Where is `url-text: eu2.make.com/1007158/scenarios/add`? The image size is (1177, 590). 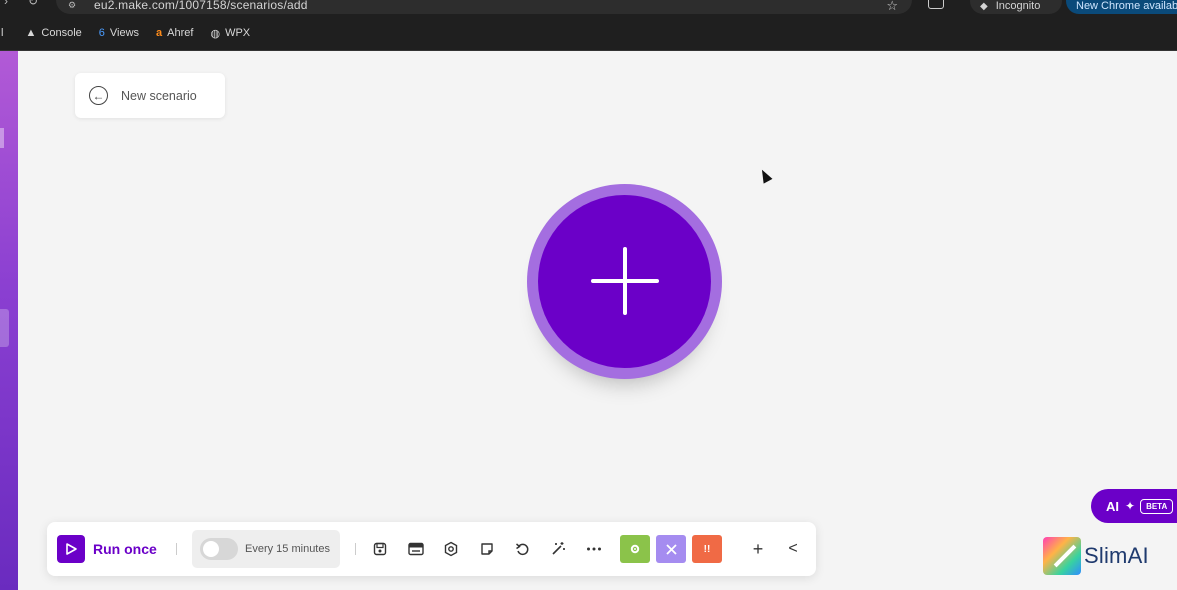
url-text: eu2.make.com/1007158/scenarios/add is located at coordinates (201, 6).